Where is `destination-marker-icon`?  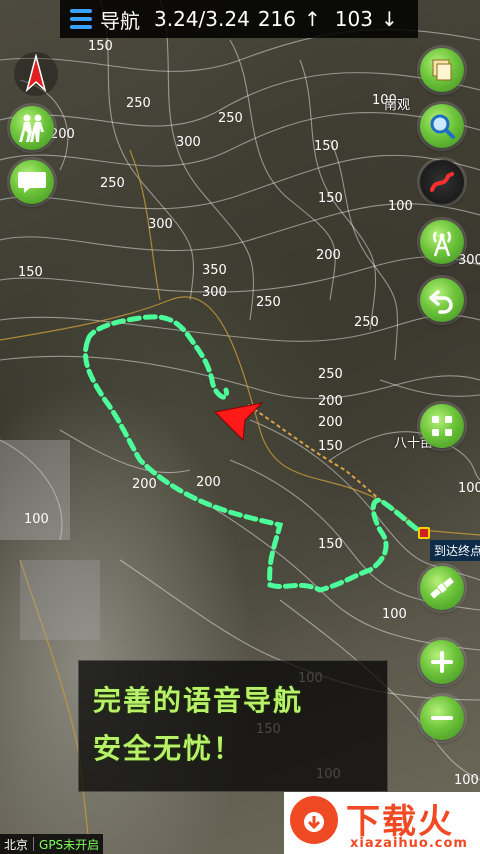 destination-marker-icon is located at coordinates (424, 533).